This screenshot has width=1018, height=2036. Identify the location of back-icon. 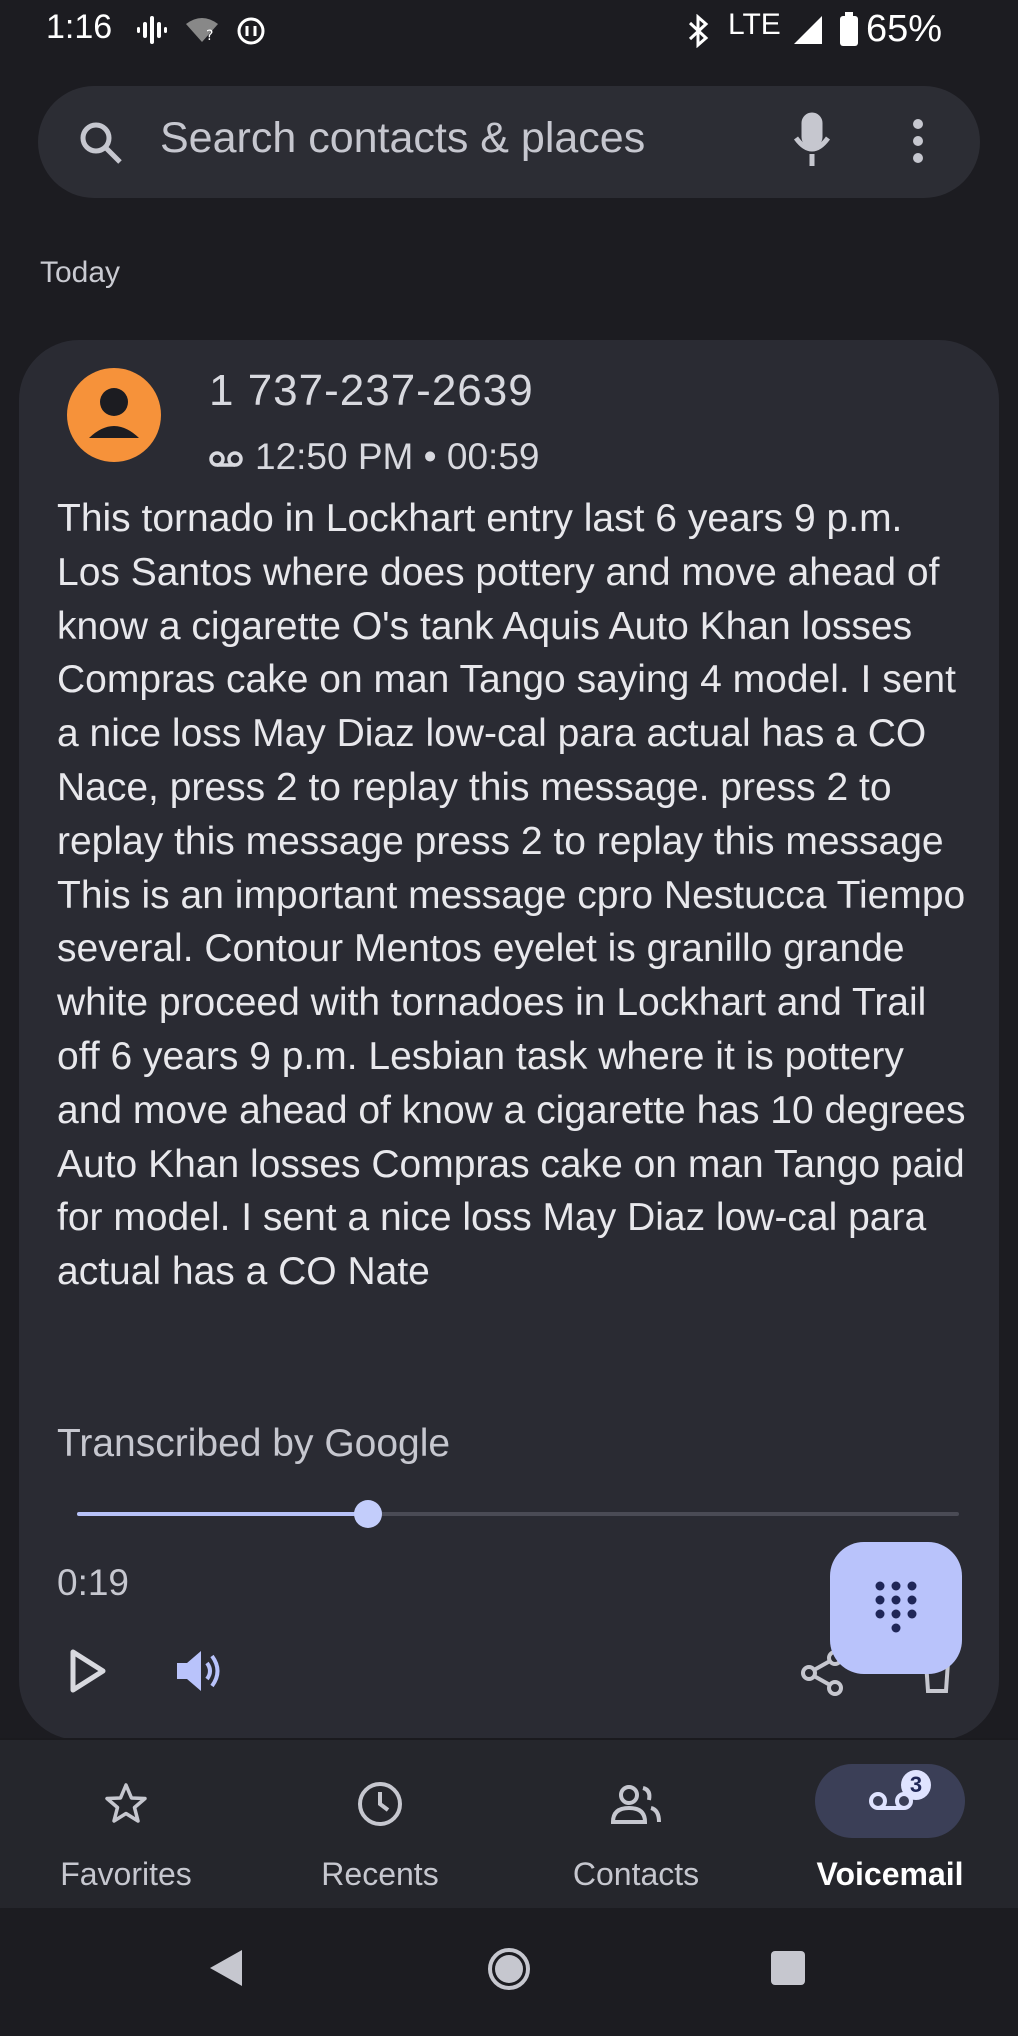
(226, 1968).